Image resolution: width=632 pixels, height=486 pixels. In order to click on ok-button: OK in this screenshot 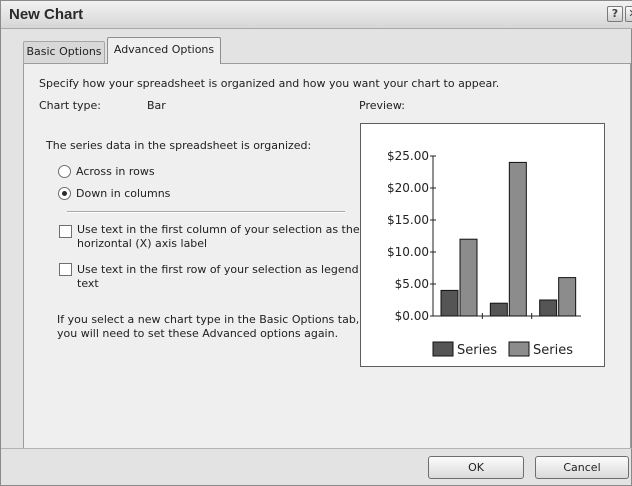, I will do `click(476, 467)`.